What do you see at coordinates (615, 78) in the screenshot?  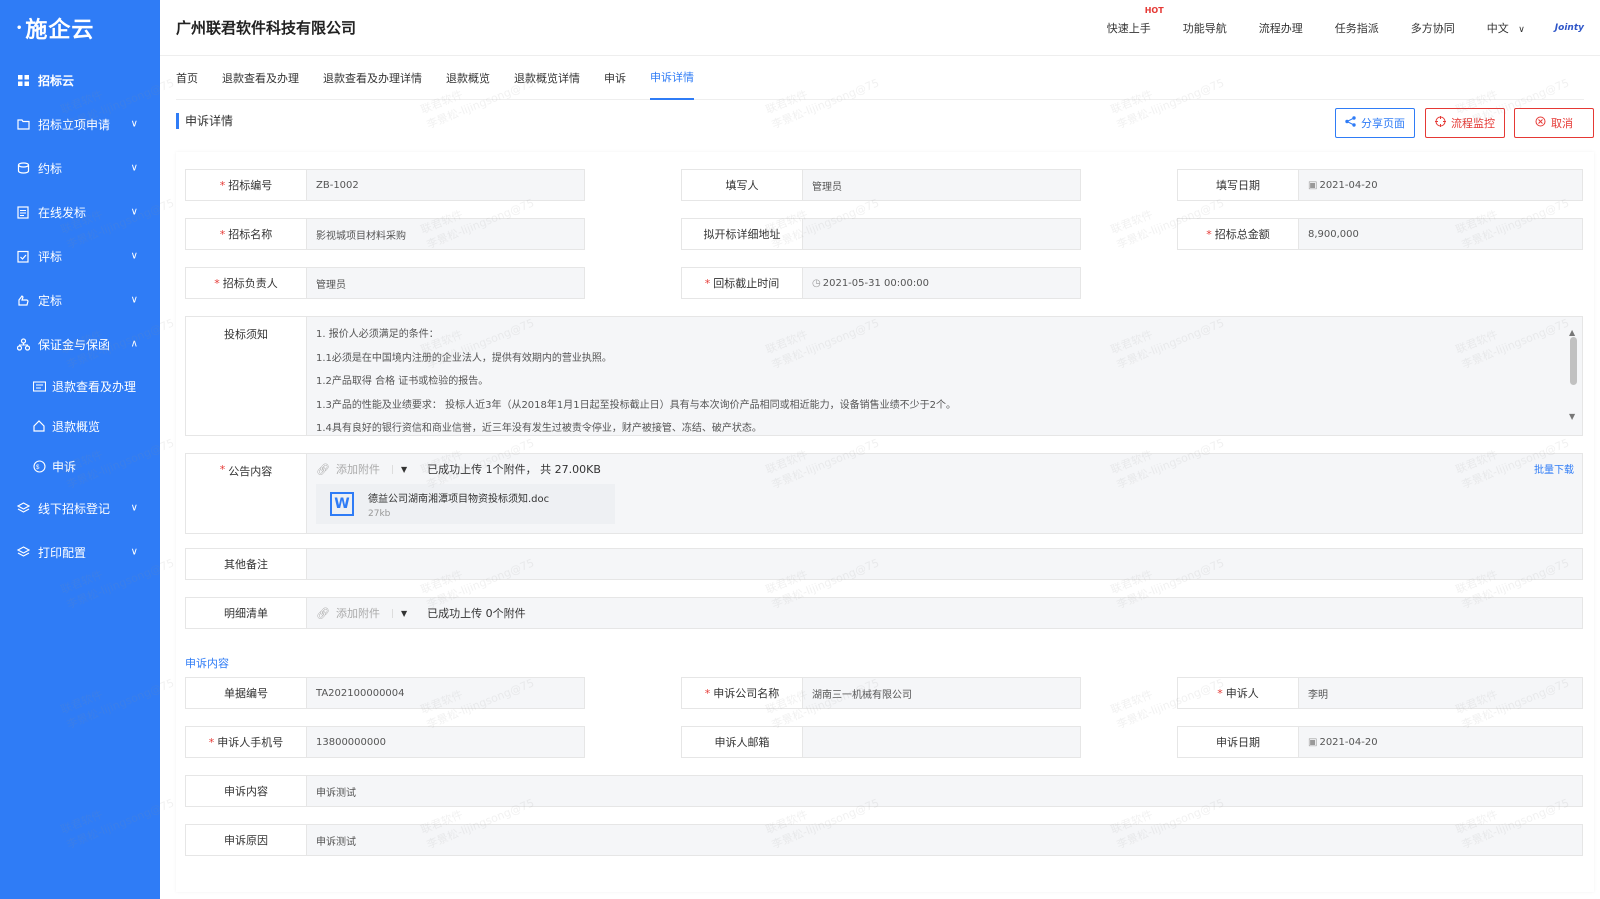 I see `tab-complaint: 申诉` at bounding box center [615, 78].